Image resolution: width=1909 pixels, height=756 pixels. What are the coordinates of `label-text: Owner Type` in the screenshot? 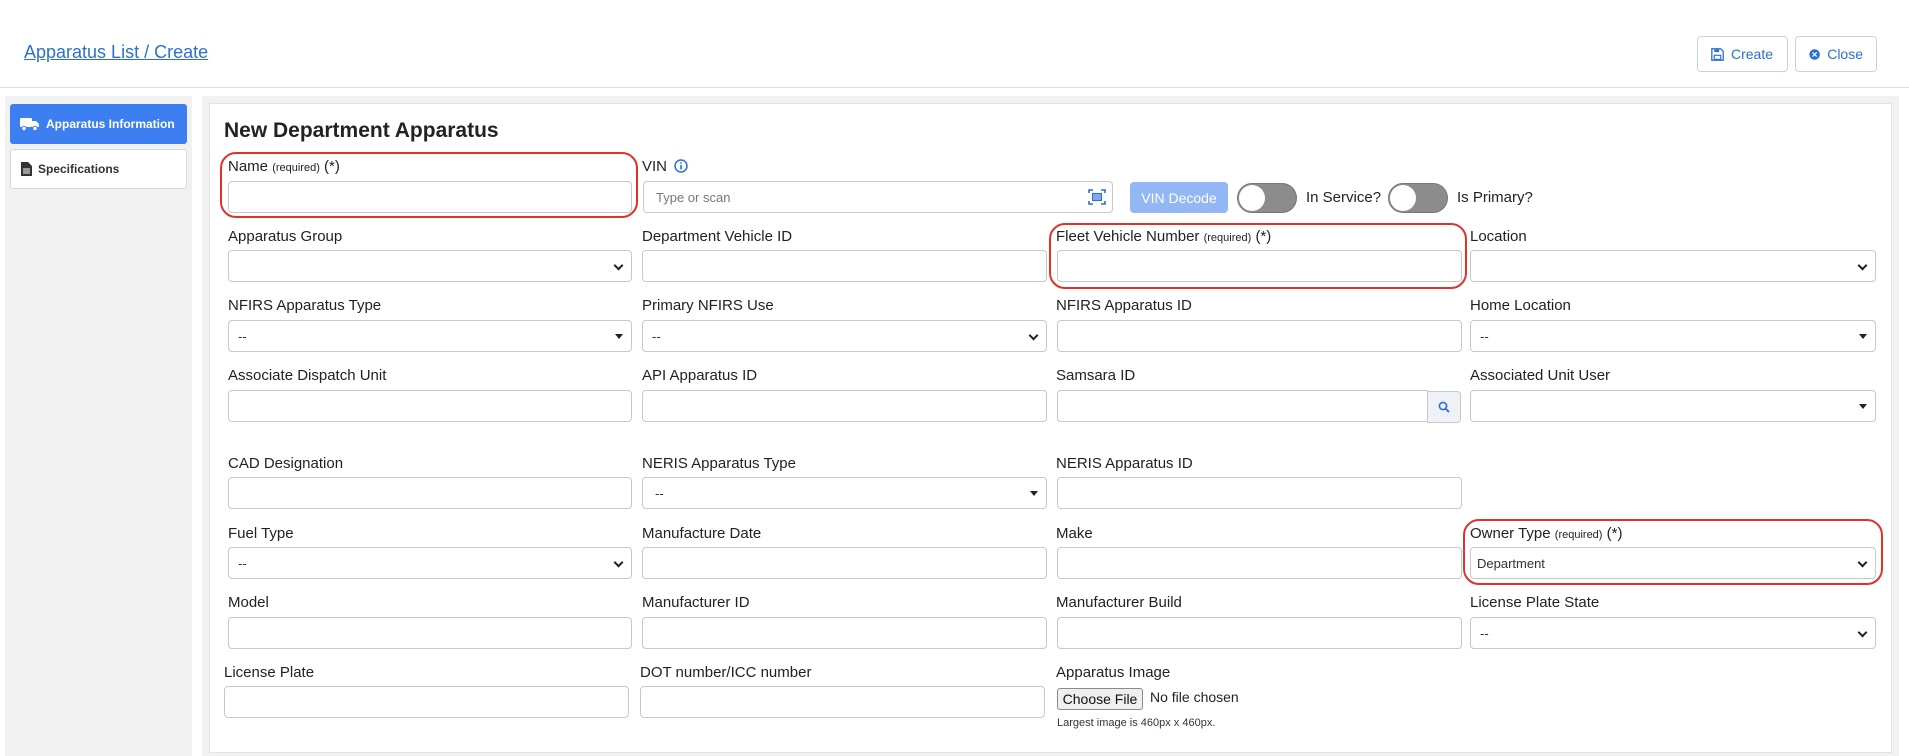 It's located at (1510, 533).